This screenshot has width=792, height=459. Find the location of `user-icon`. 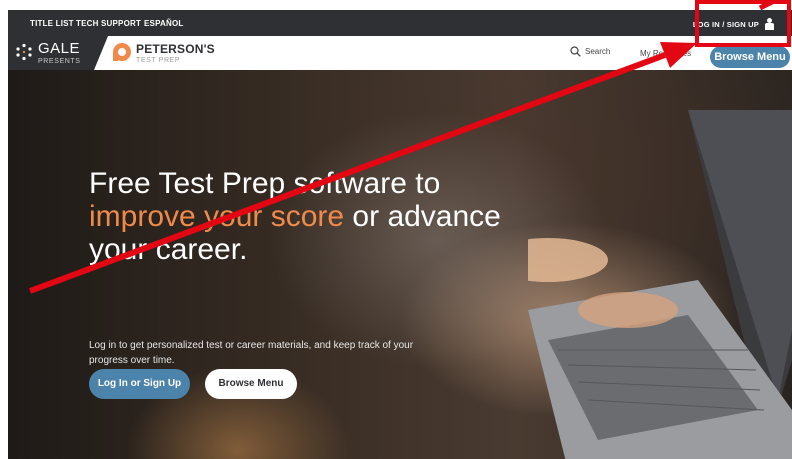

user-icon is located at coordinates (769, 24).